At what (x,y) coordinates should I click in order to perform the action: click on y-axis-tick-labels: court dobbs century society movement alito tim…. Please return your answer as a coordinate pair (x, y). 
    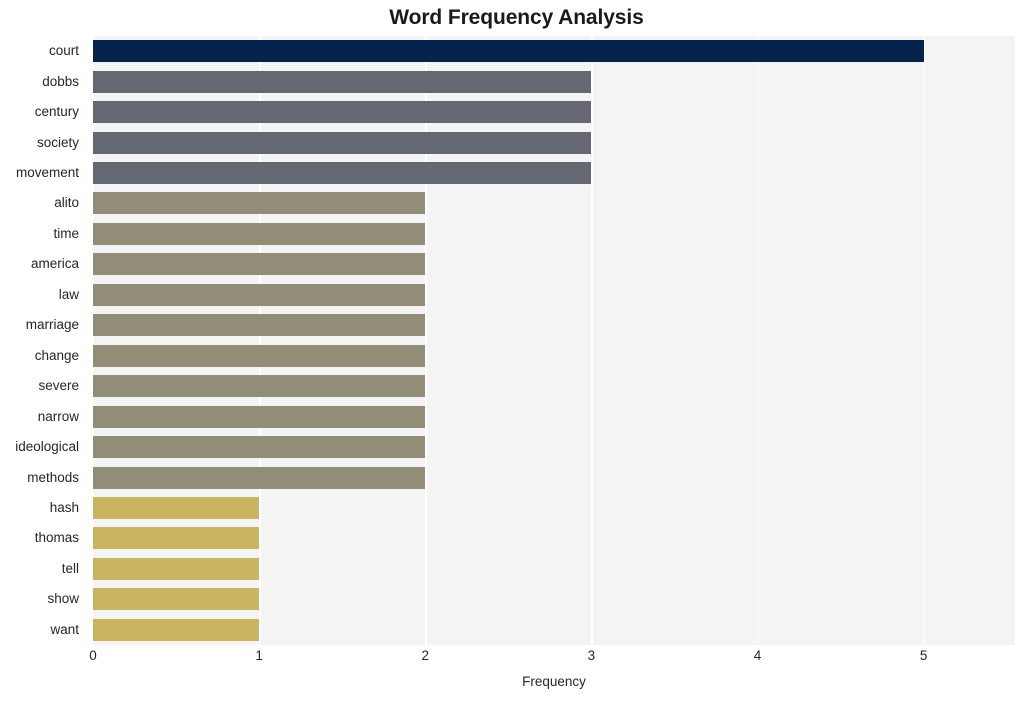
    Looking at the image, I should click on (43, 340).